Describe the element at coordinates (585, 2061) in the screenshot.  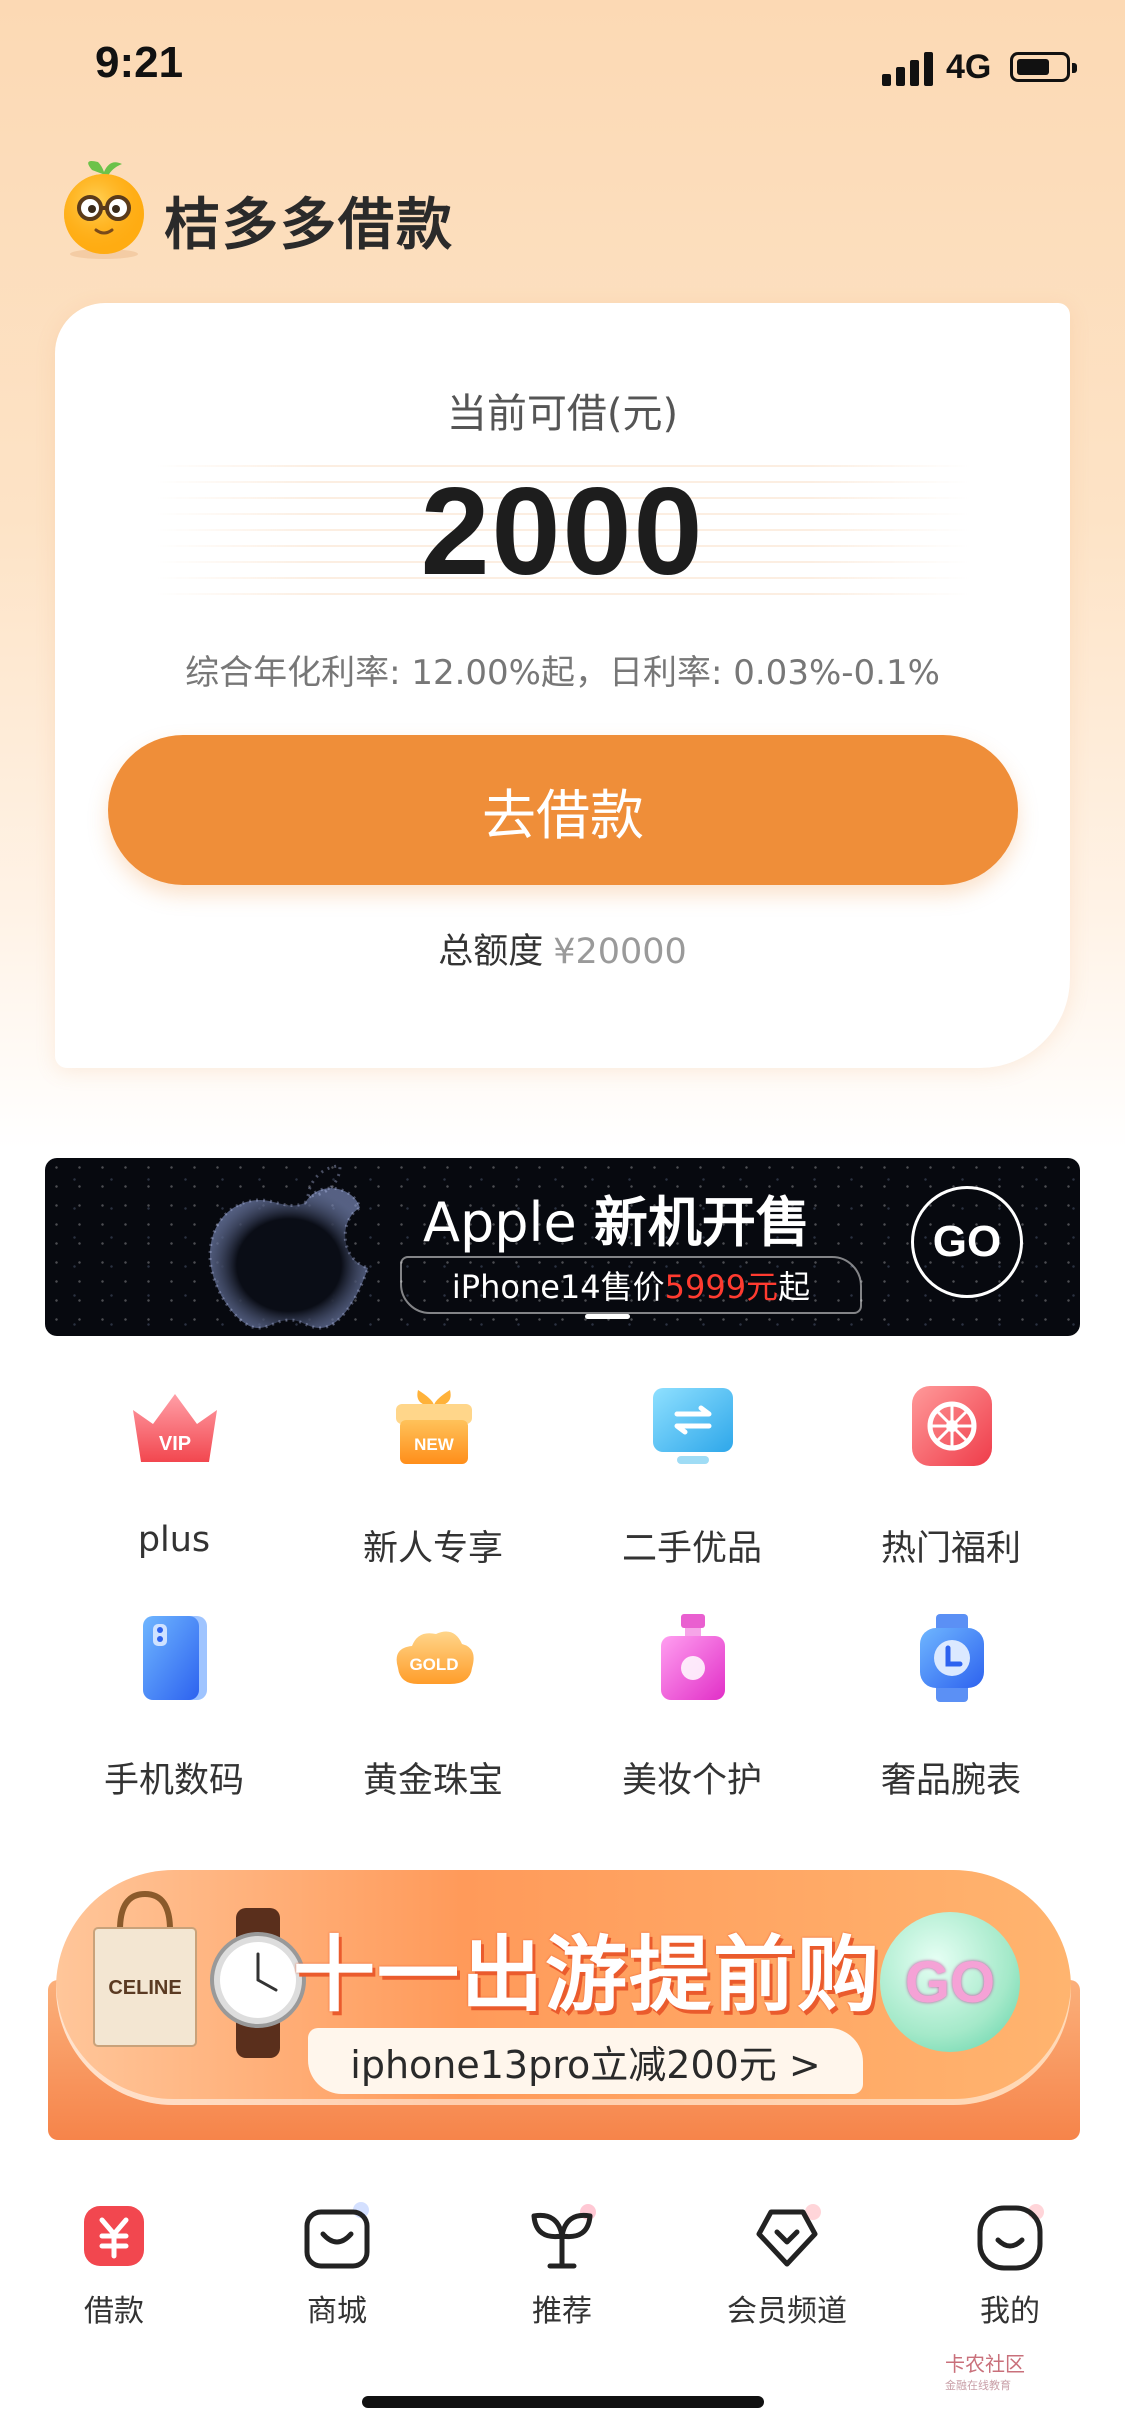
I see `promo-subtitle: iphone13pro立减200元 >` at that location.